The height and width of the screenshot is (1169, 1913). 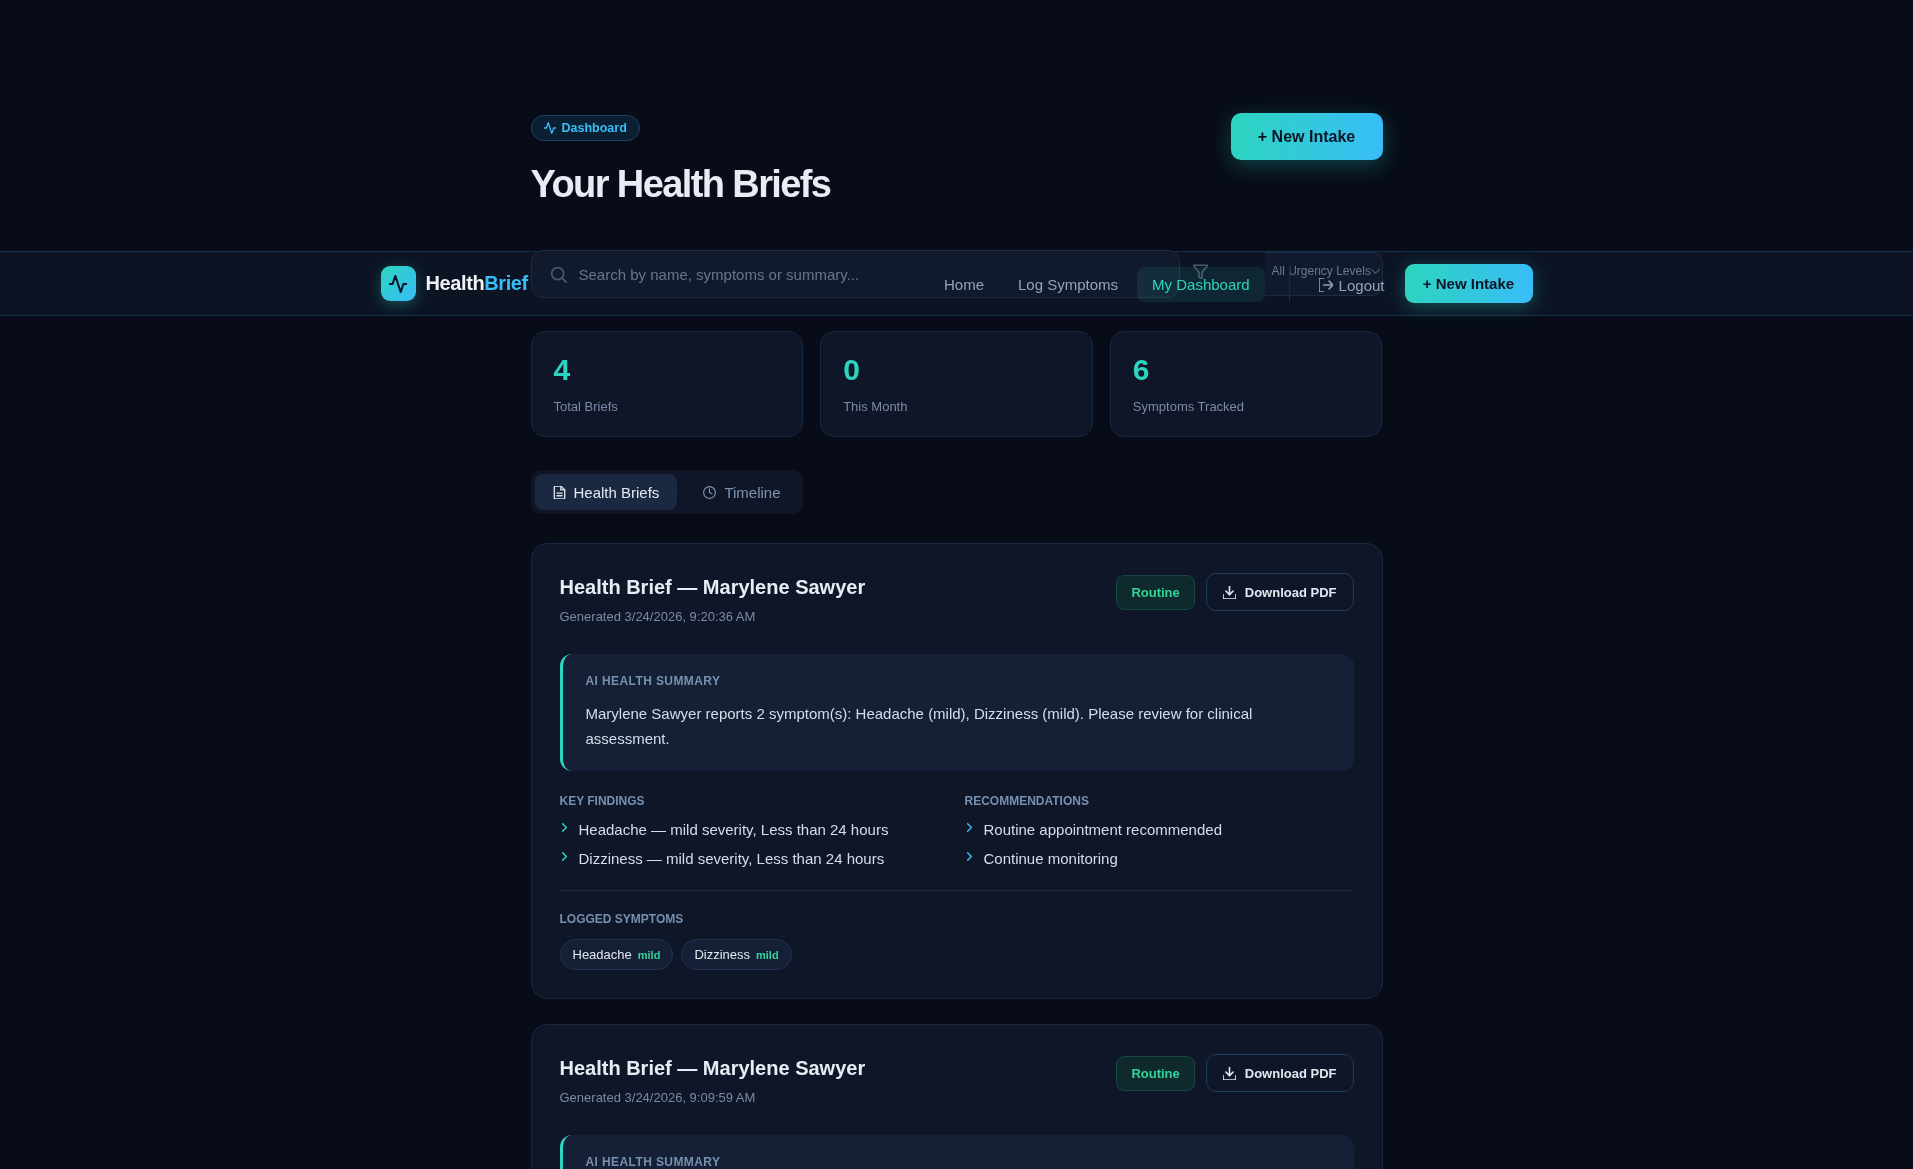 What do you see at coordinates (731, 859) in the screenshot?
I see `finding-text: Dizziness — mild severity, Less than 24 hours` at bounding box center [731, 859].